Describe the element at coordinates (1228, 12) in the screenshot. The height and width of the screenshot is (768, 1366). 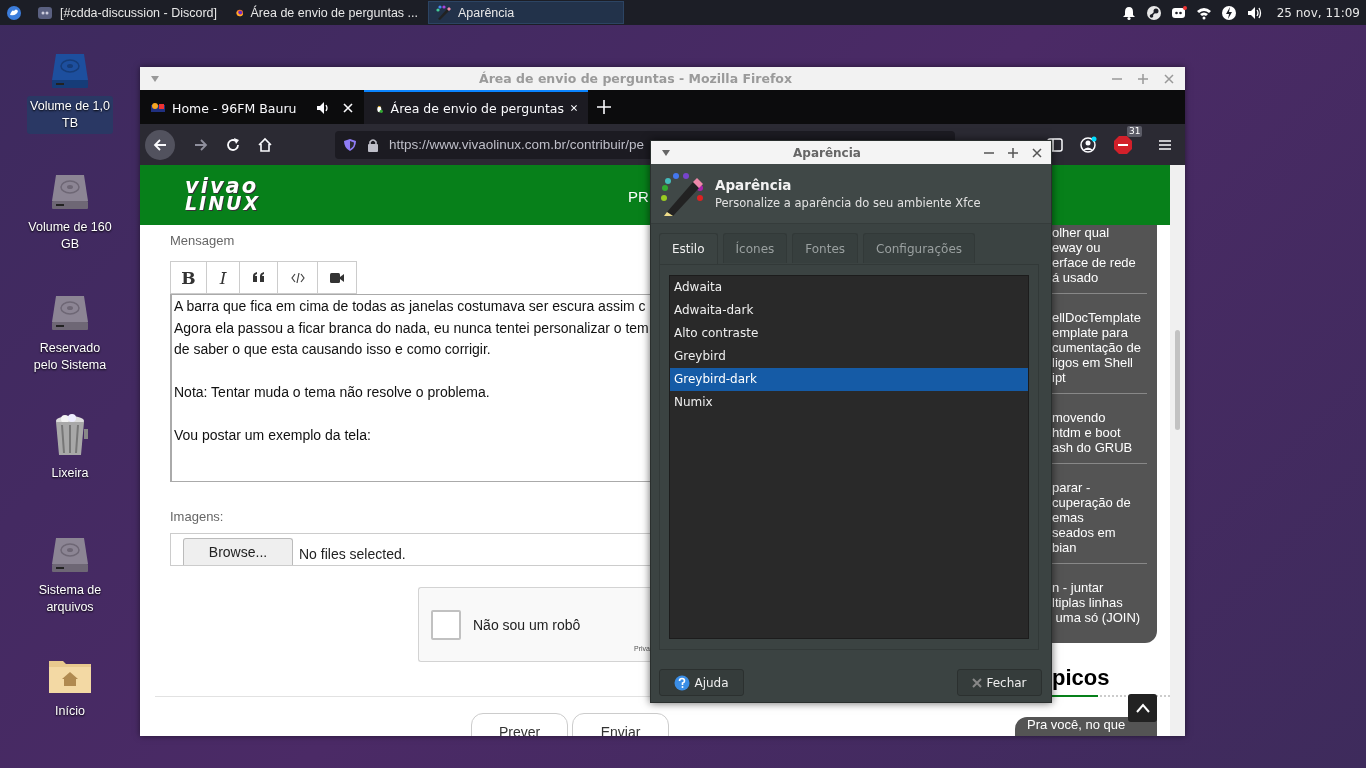
I see `power-icon` at that location.